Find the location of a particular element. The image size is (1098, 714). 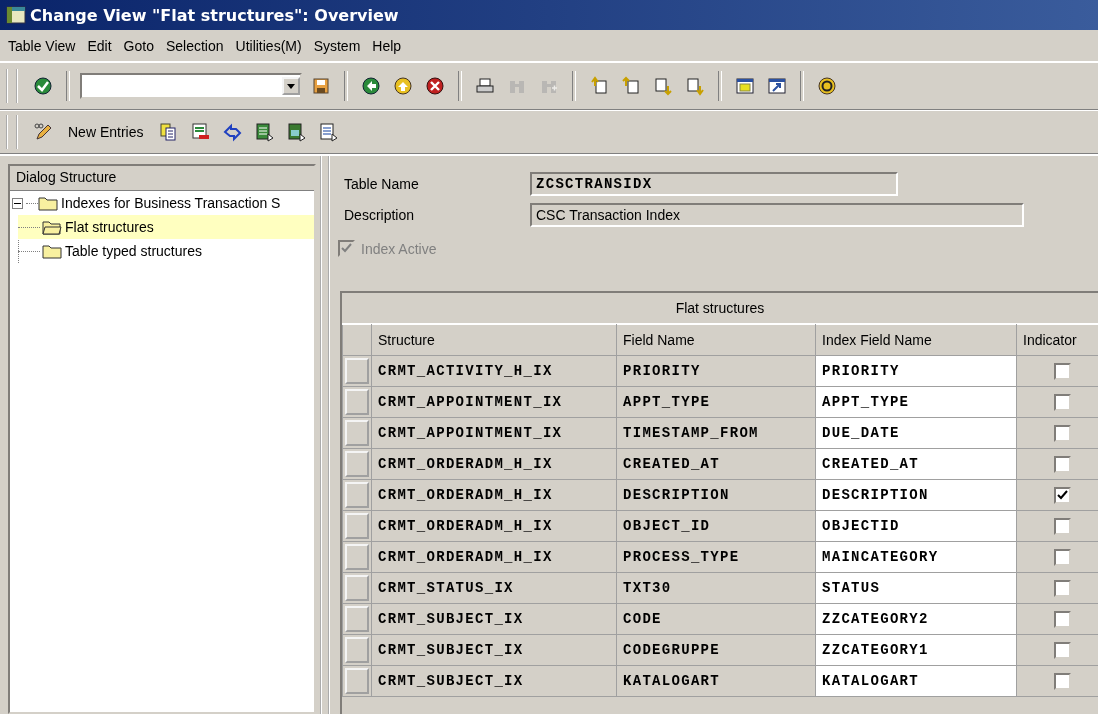

printer-icon is located at coordinates (485, 86).